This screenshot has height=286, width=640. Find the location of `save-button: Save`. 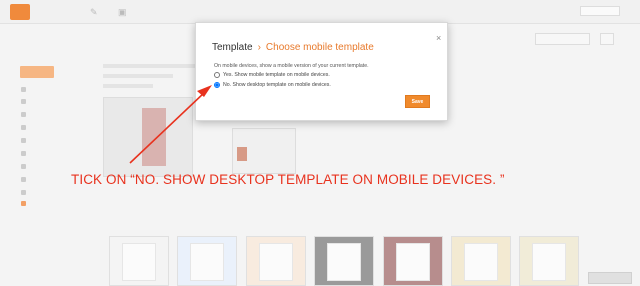

save-button: Save is located at coordinates (417, 101).